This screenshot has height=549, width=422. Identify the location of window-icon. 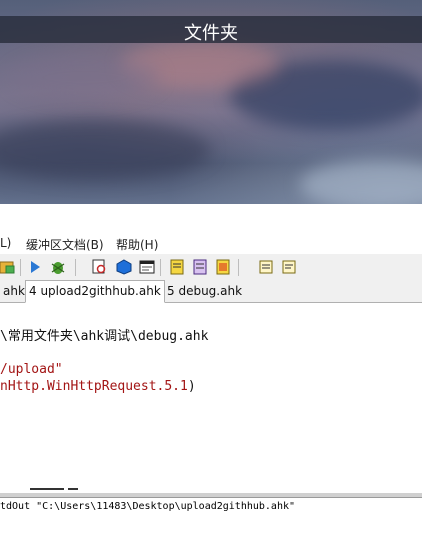
(147, 267).